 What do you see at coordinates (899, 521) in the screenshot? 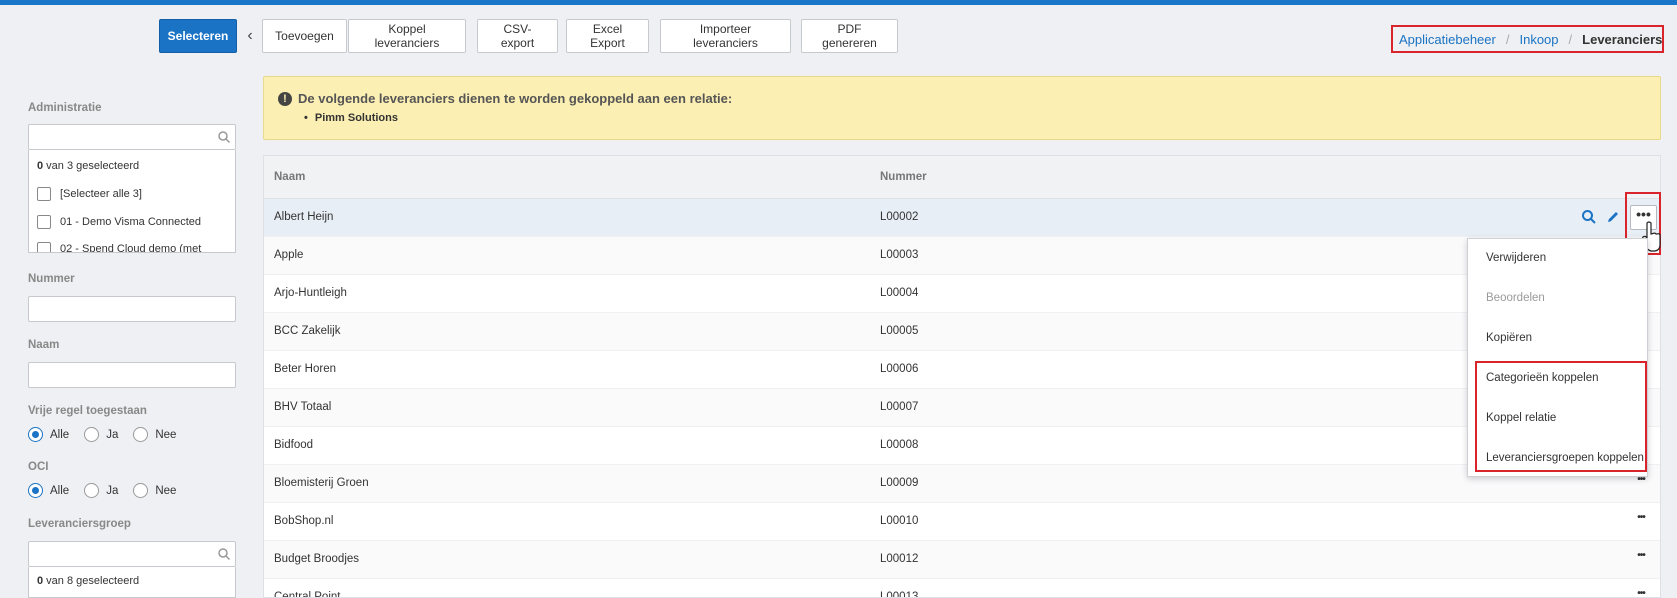
I see `cell-nummer: L00010` at bounding box center [899, 521].